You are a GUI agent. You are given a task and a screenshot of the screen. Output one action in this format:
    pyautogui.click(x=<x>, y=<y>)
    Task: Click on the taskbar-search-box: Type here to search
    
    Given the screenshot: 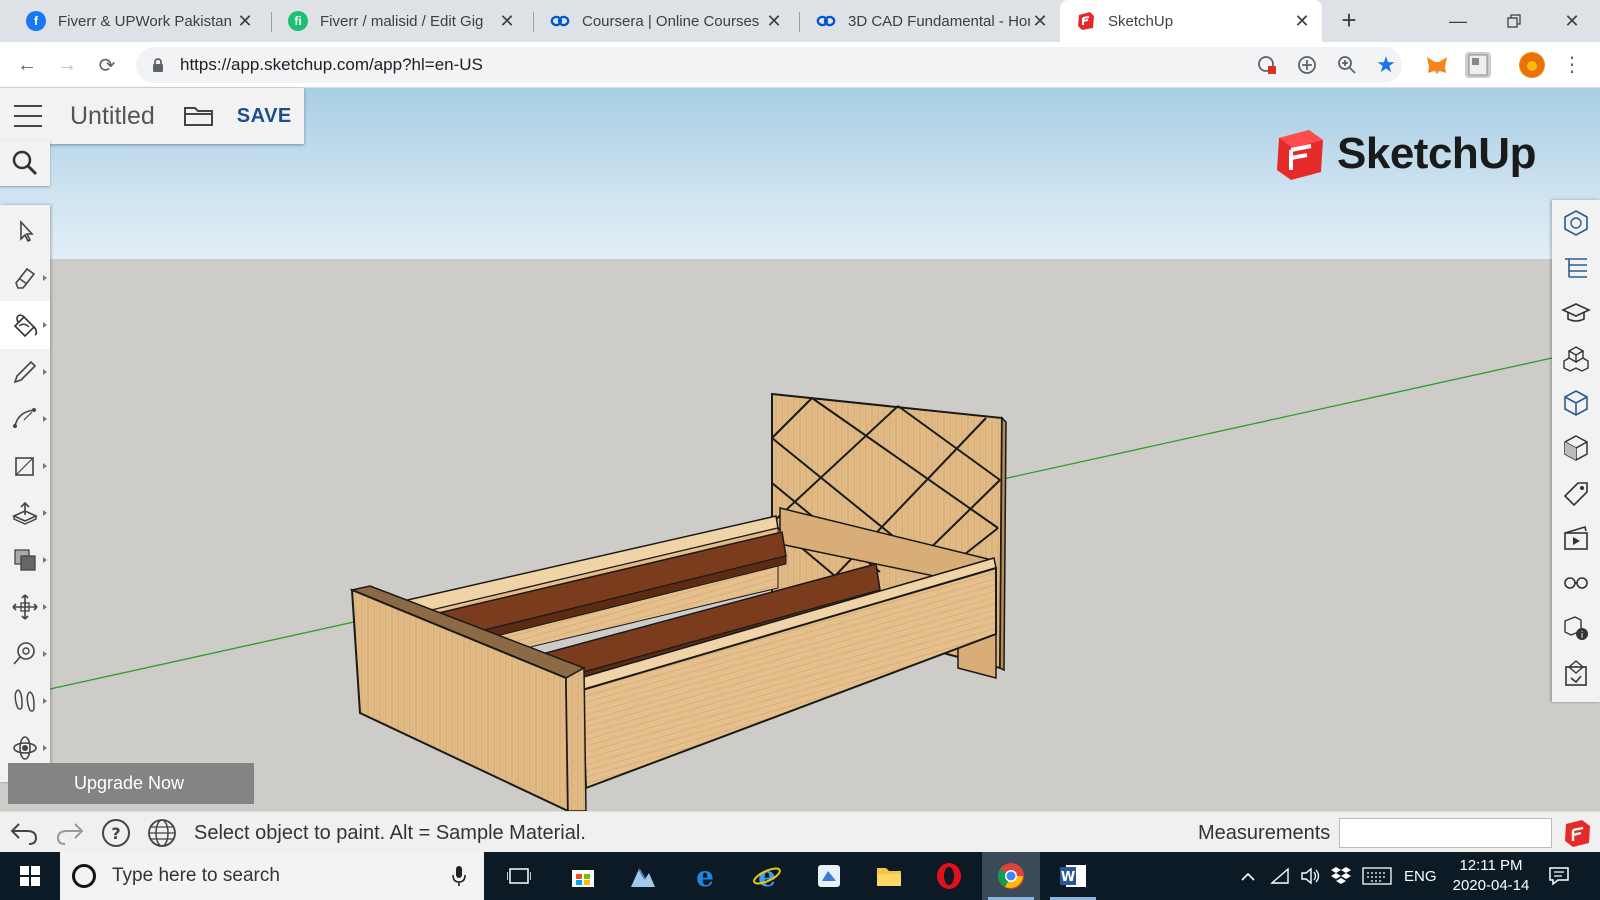 What is the action you would take?
    pyautogui.click(x=272, y=876)
    